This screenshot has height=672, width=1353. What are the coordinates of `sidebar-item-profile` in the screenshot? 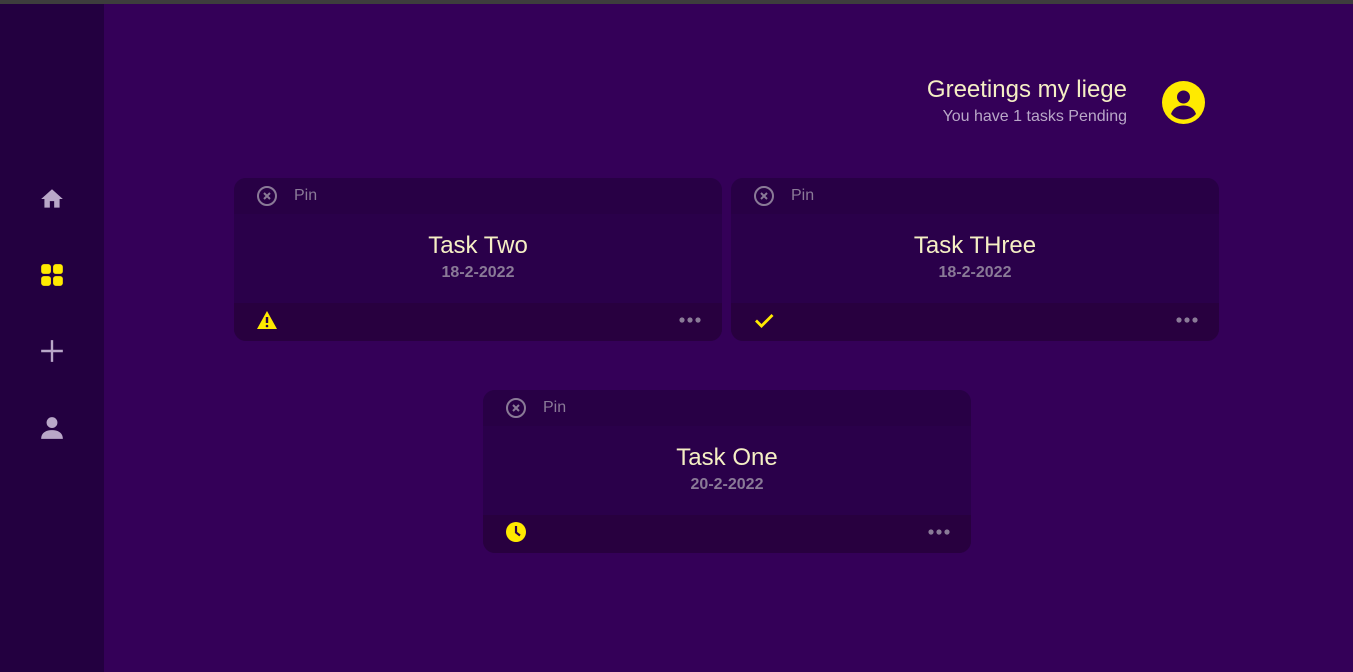 It's located at (52, 428).